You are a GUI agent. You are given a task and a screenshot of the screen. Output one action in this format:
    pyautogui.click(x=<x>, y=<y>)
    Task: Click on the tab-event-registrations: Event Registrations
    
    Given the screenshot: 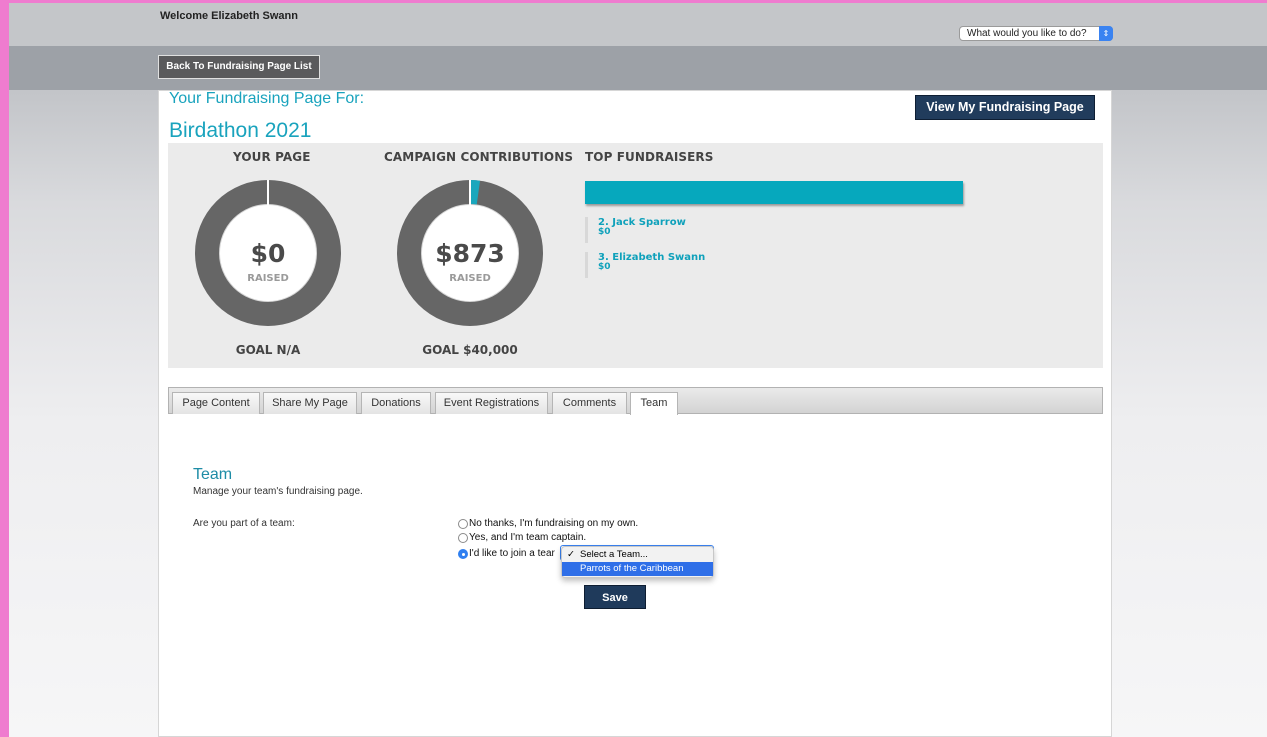 What is the action you would take?
    pyautogui.click(x=491, y=403)
    